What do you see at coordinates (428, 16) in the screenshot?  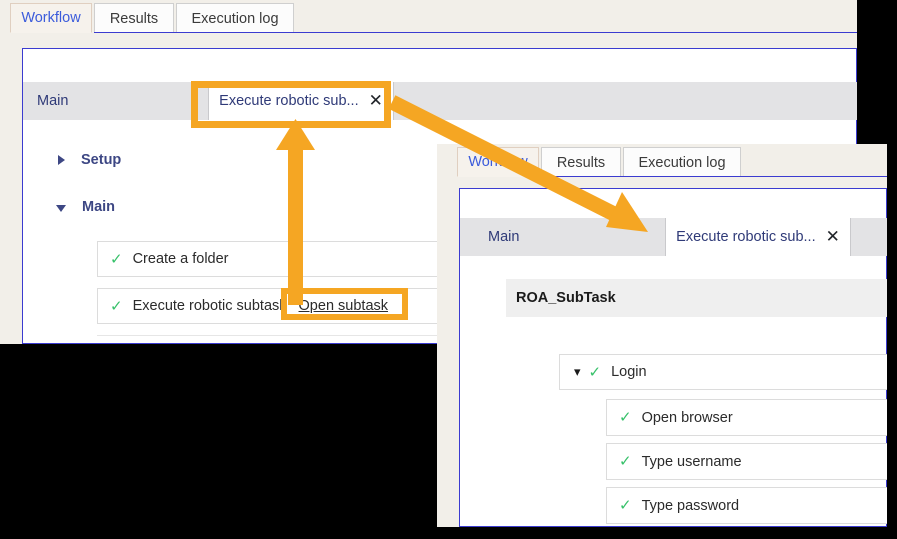 I see `back-window-tabstrip: Workflow Results Execution log` at bounding box center [428, 16].